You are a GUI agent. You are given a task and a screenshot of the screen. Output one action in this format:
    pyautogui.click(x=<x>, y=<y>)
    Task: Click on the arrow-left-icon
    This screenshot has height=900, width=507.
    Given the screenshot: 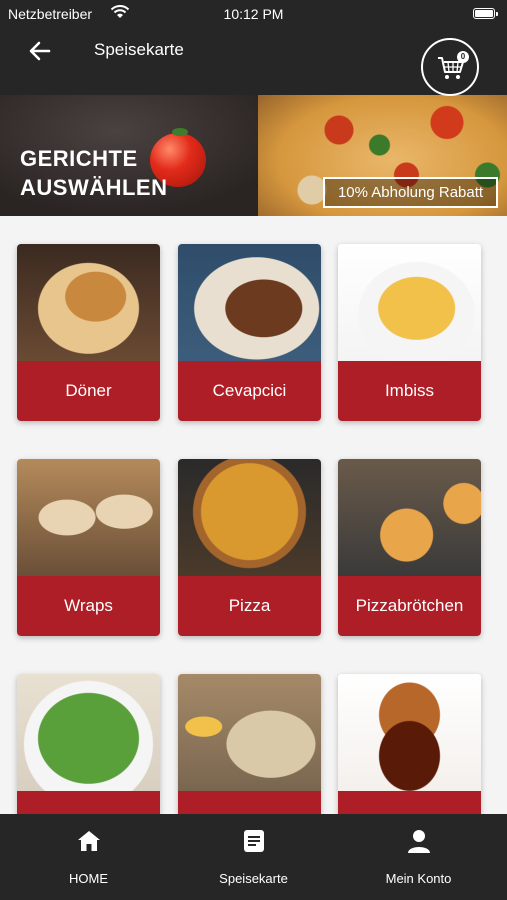 What is the action you would take?
    pyautogui.click(x=40, y=51)
    